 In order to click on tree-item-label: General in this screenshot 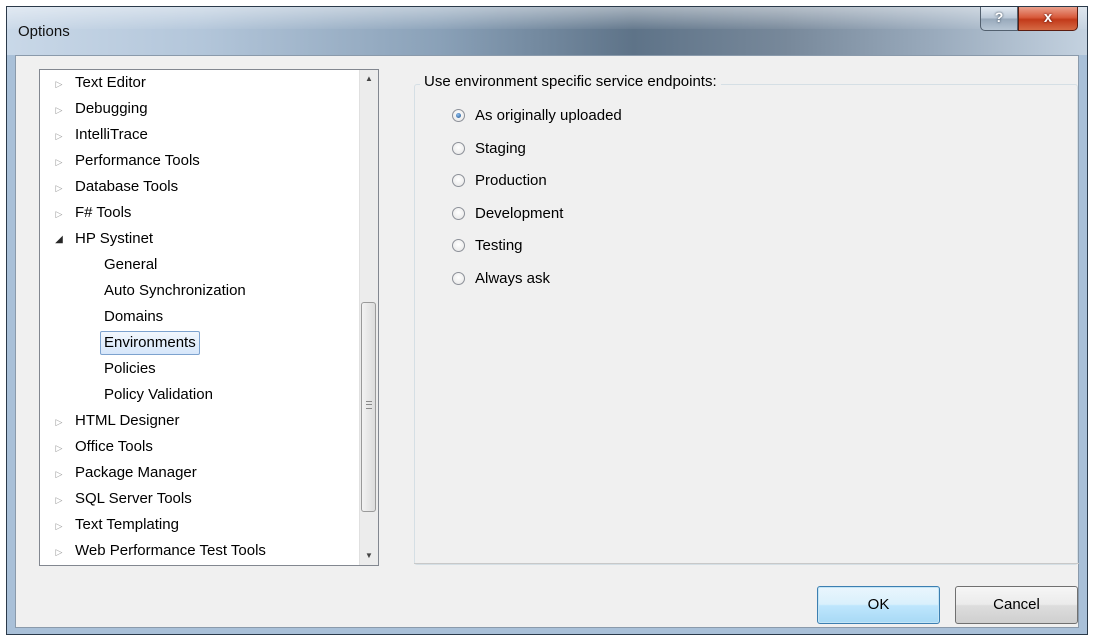, I will do `click(131, 264)`.